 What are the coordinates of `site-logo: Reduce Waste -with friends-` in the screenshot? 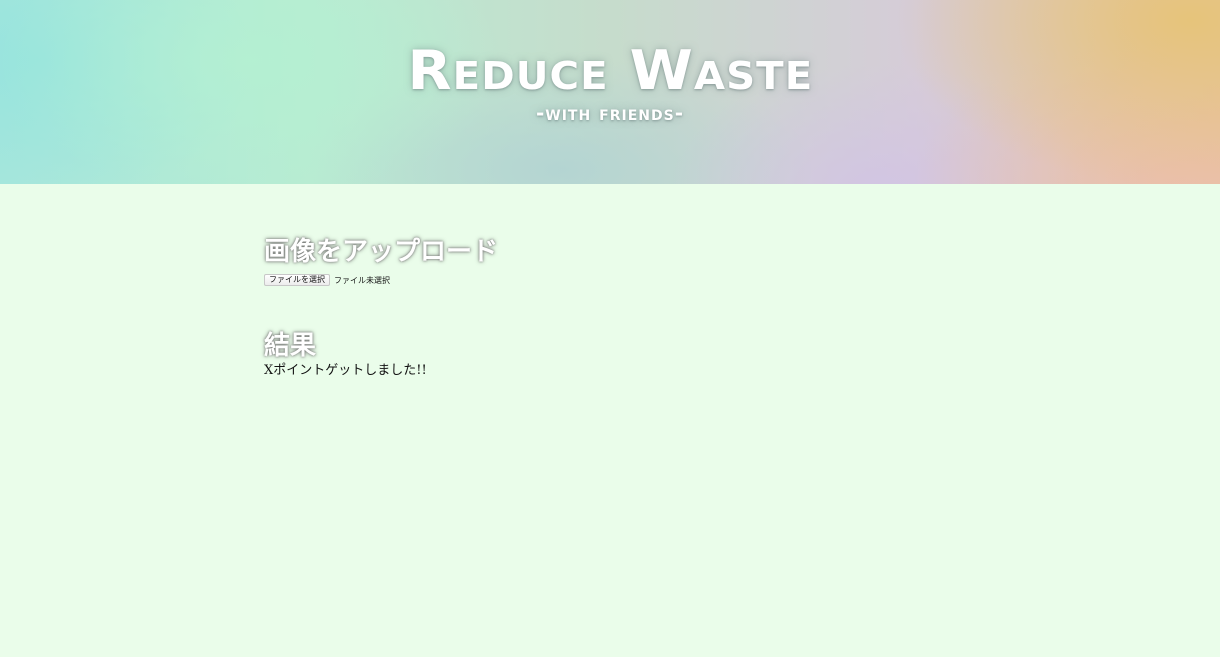 It's located at (610, 79).